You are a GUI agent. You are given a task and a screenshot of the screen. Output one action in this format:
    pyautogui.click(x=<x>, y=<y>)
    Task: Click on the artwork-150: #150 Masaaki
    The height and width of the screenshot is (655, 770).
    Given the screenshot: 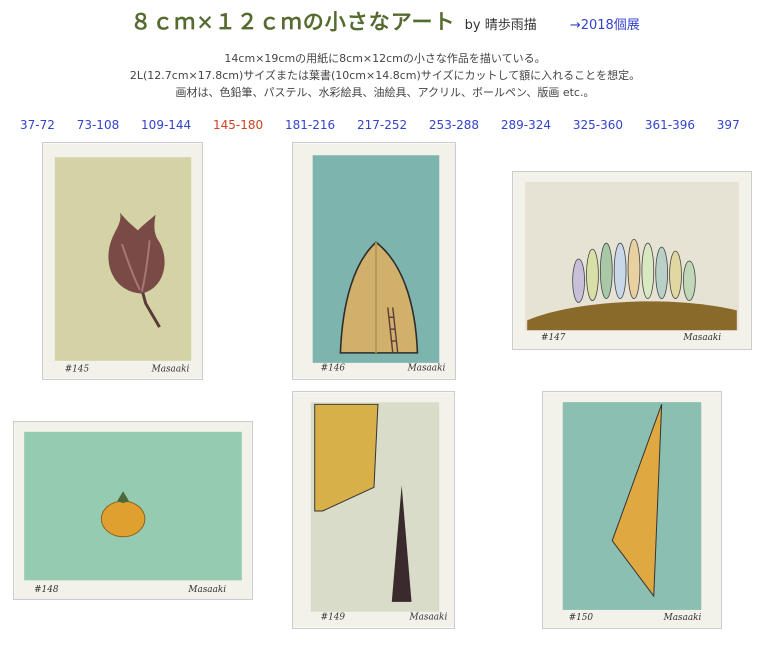 What is the action you would take?
    pyautogui.click(x=632, y=510)
    